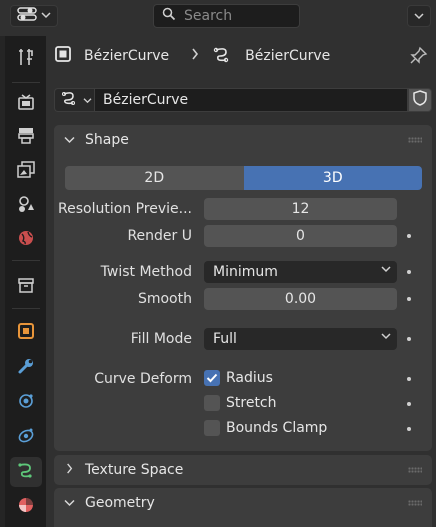 Image resolution: width=436 pixels, height=527 pixels. What do you see at coordinates (249, 378) in the screenshot?
I see `radius-label: Radius` at bounding box center [249, 378].